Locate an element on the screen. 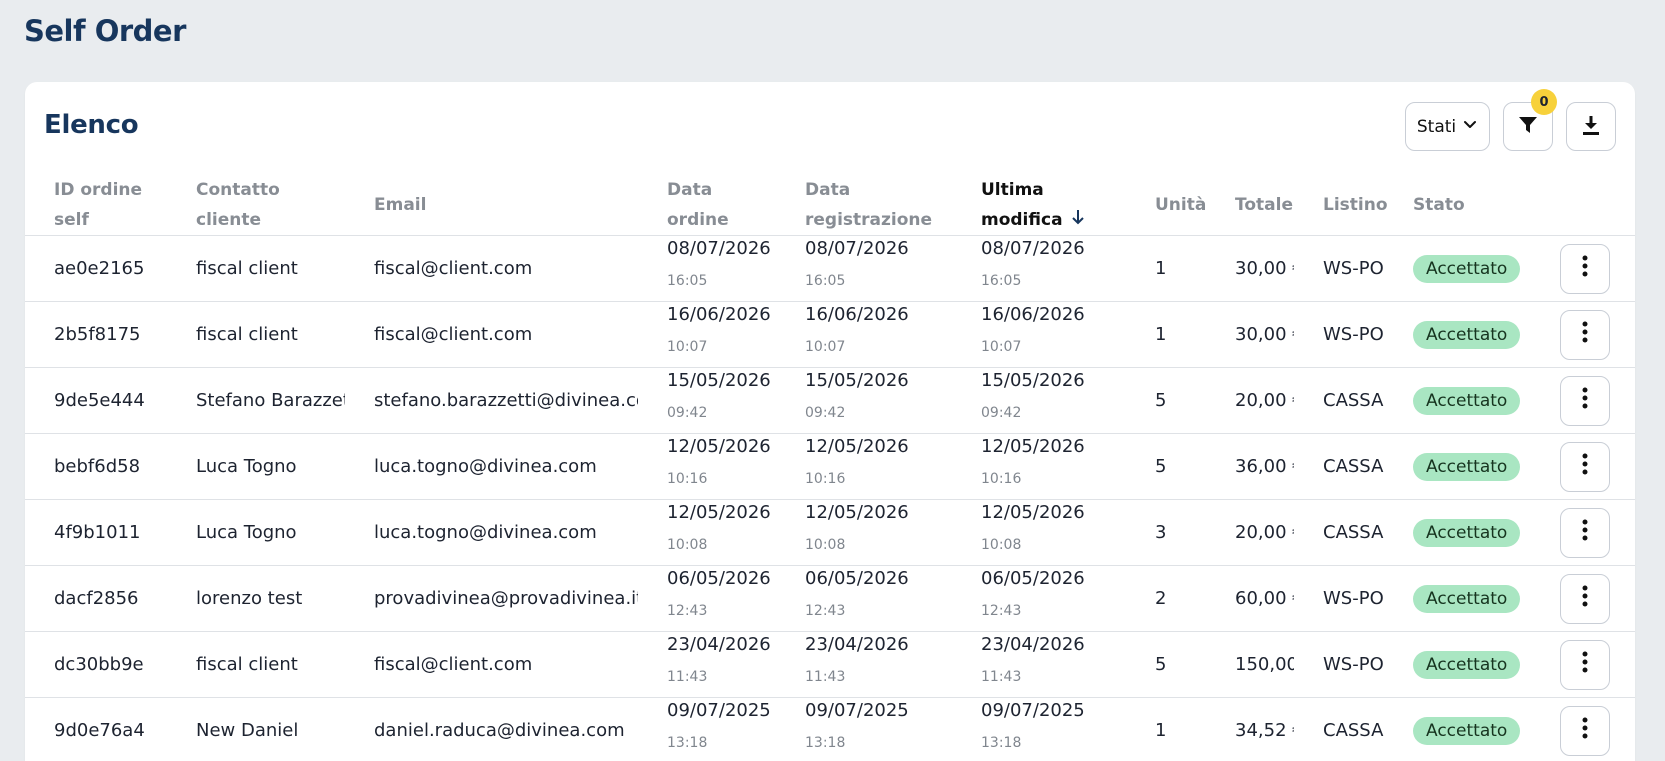  last-modified-cell: 23/04/2026 11:43 is located at coordinates (1039, 664).